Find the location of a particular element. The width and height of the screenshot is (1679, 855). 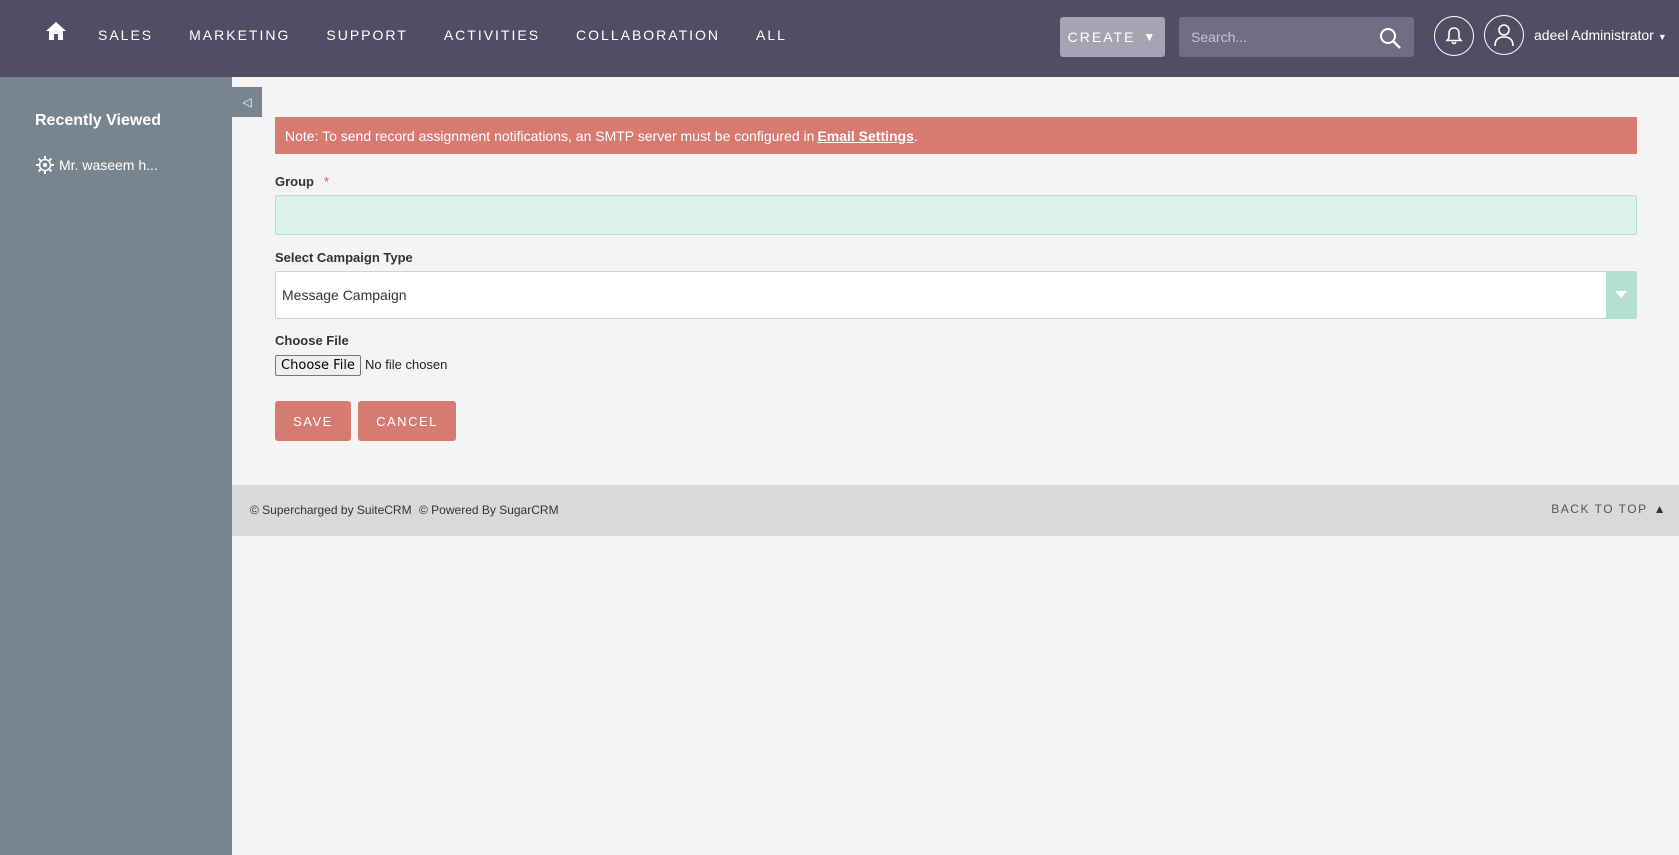

group-label: Group * is located at coordinates (302, 181).